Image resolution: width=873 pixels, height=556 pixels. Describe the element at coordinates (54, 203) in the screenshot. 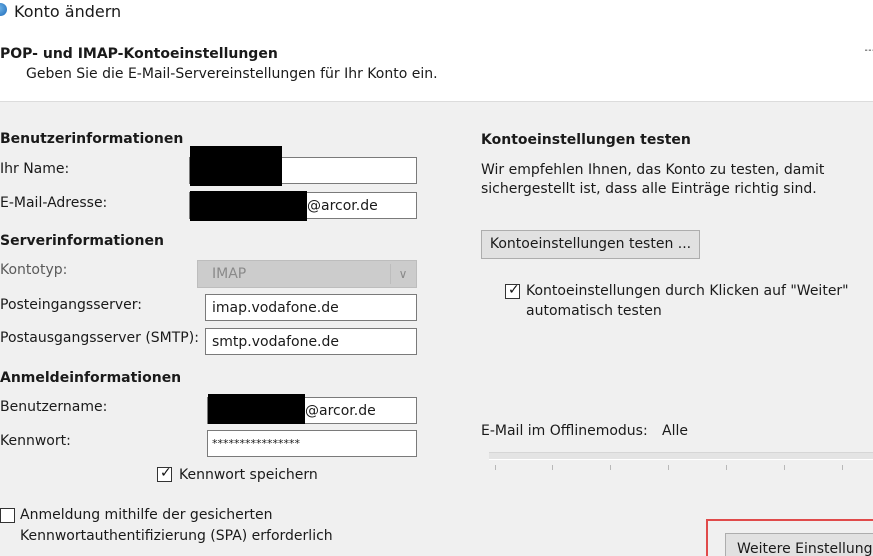

I see `email-label: E-Mail-Adresse:` at that location.